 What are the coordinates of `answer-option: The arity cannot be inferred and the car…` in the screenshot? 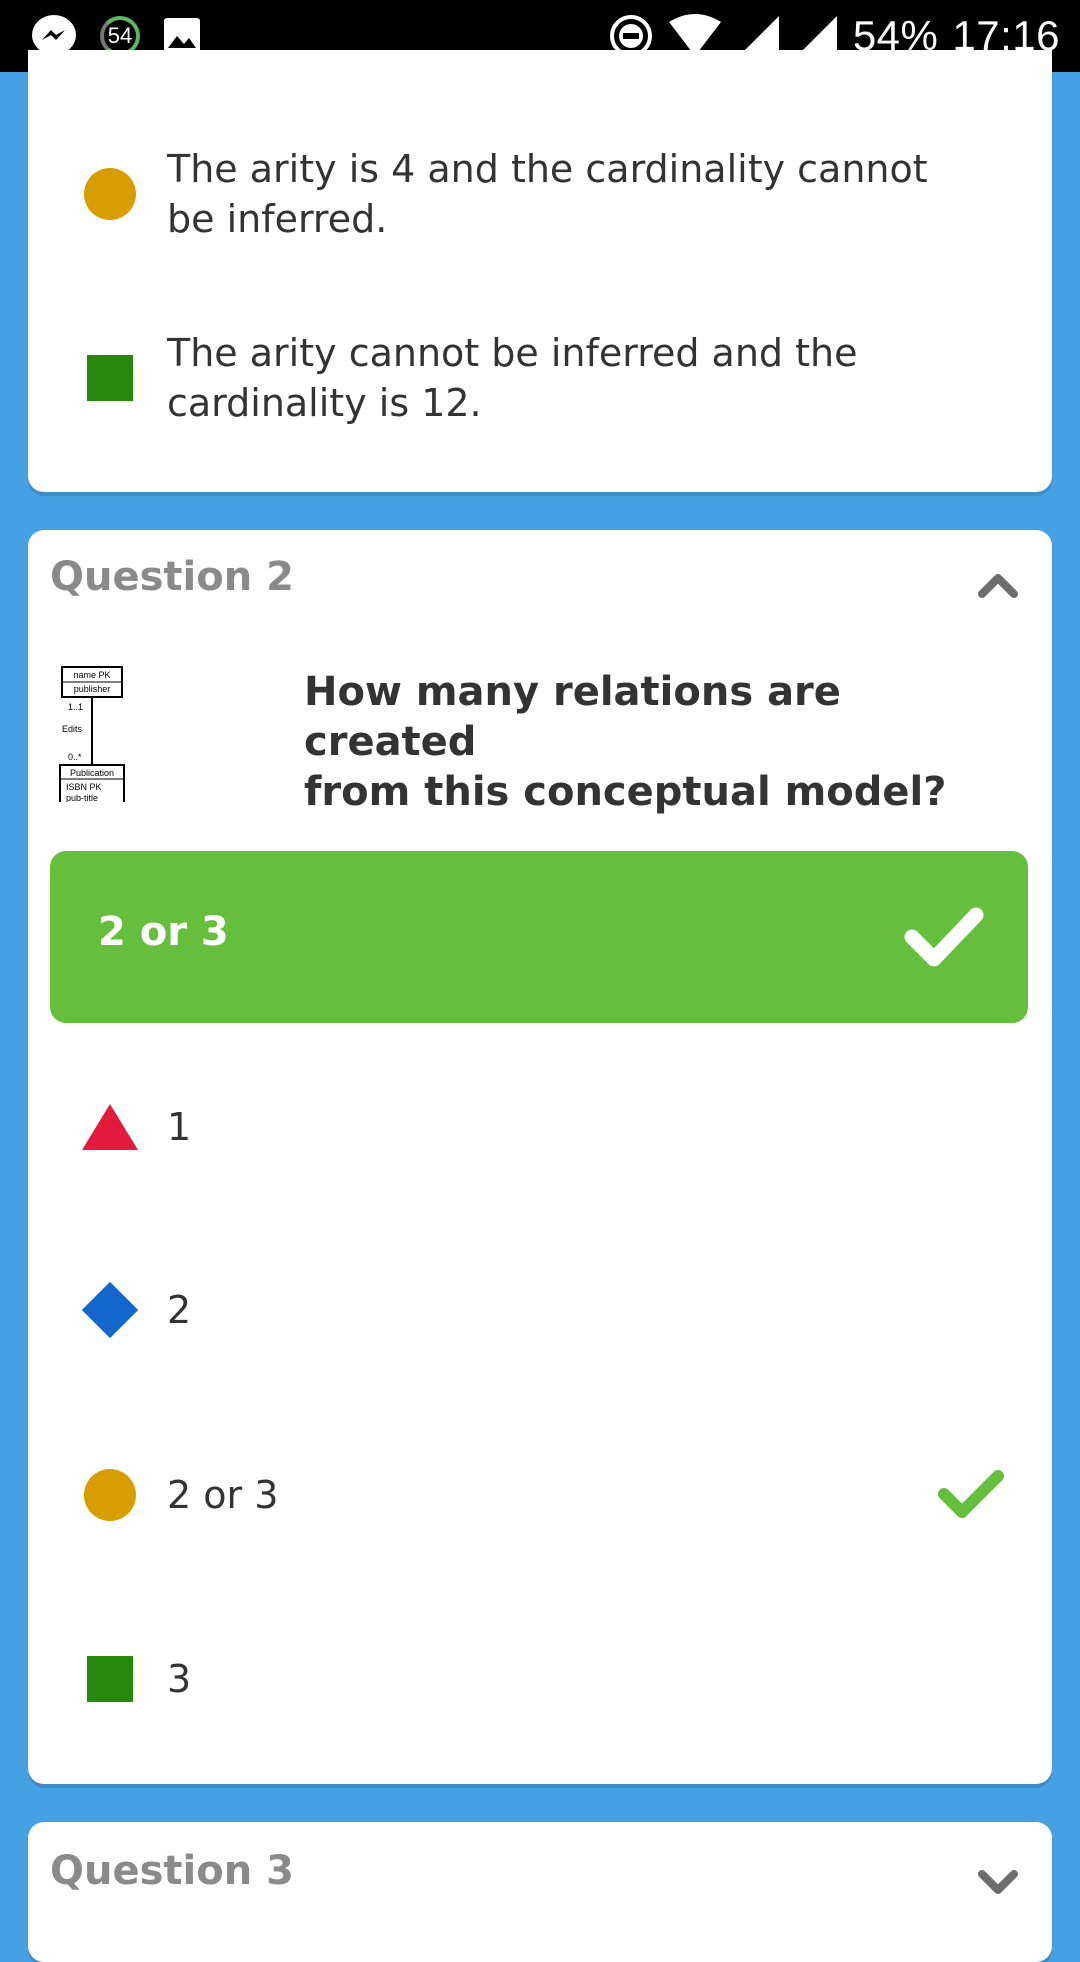 It's located at (540, 378).